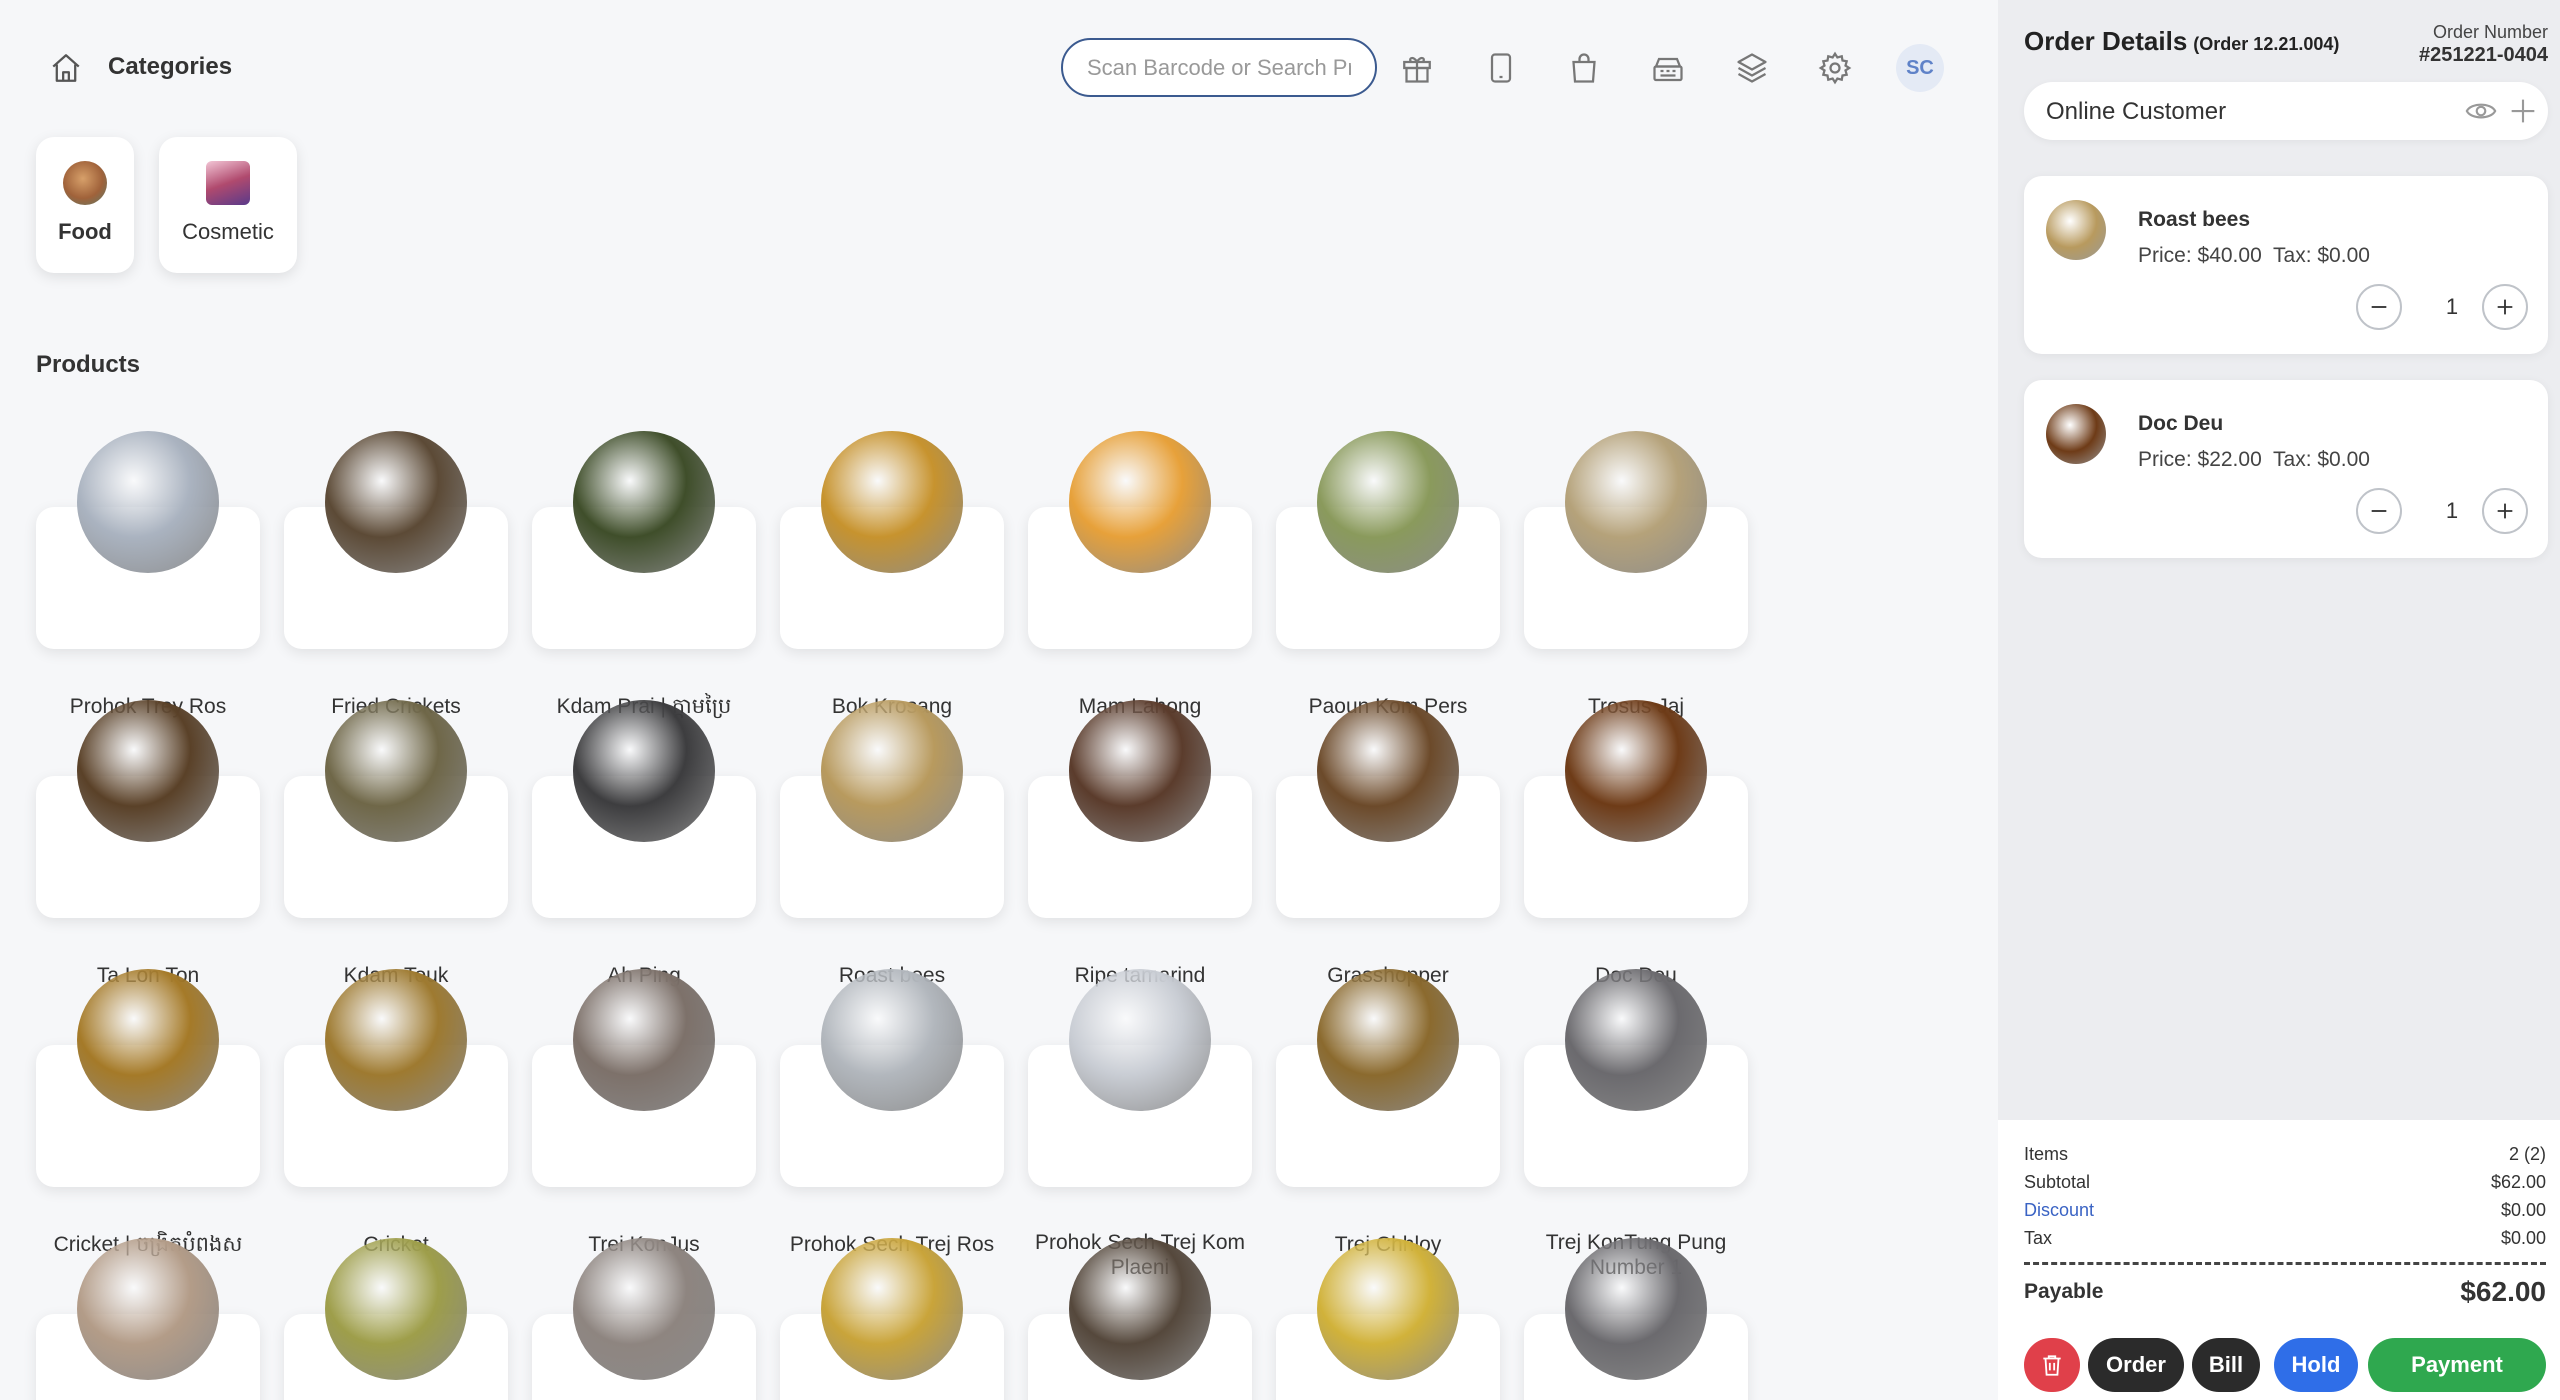 Image resolution: width=2560 pixels, height=1400 pixels. I want to click on tablet-icon, so click(1501, 68).